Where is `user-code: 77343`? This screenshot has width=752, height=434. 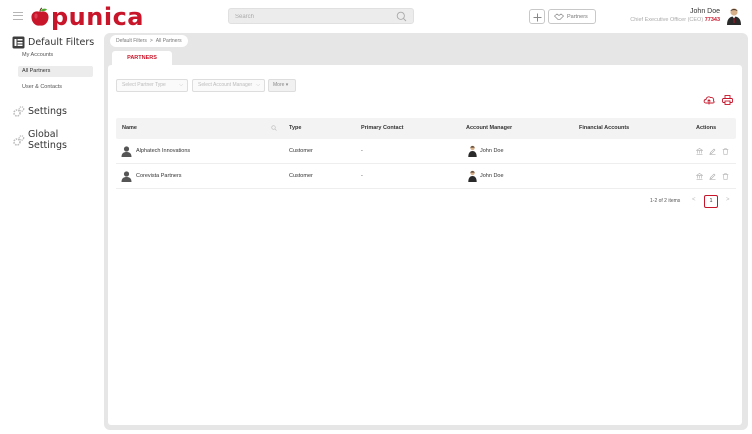 user-code: 77343 is located at coordinates (712, 20).